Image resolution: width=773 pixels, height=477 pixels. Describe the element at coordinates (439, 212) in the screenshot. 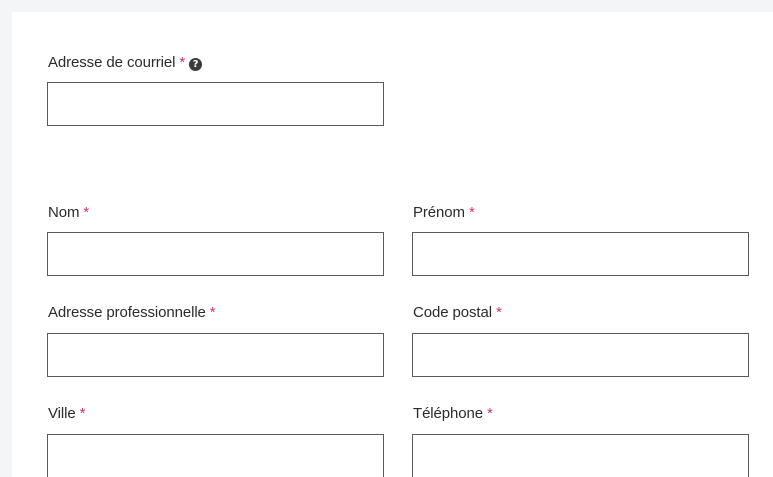

I see `first-name-label-text: Prénom` at that location.